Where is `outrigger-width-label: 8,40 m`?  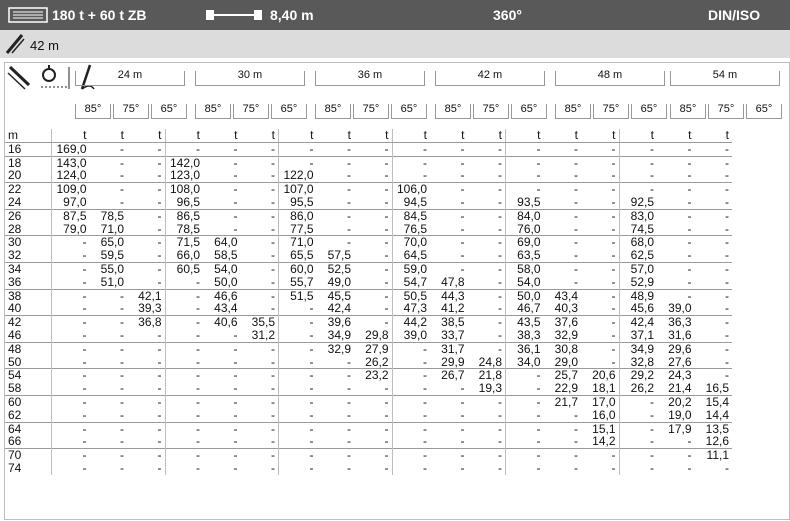 outrigger-width-label: 8,40 m is located at coordinates (292, 15).